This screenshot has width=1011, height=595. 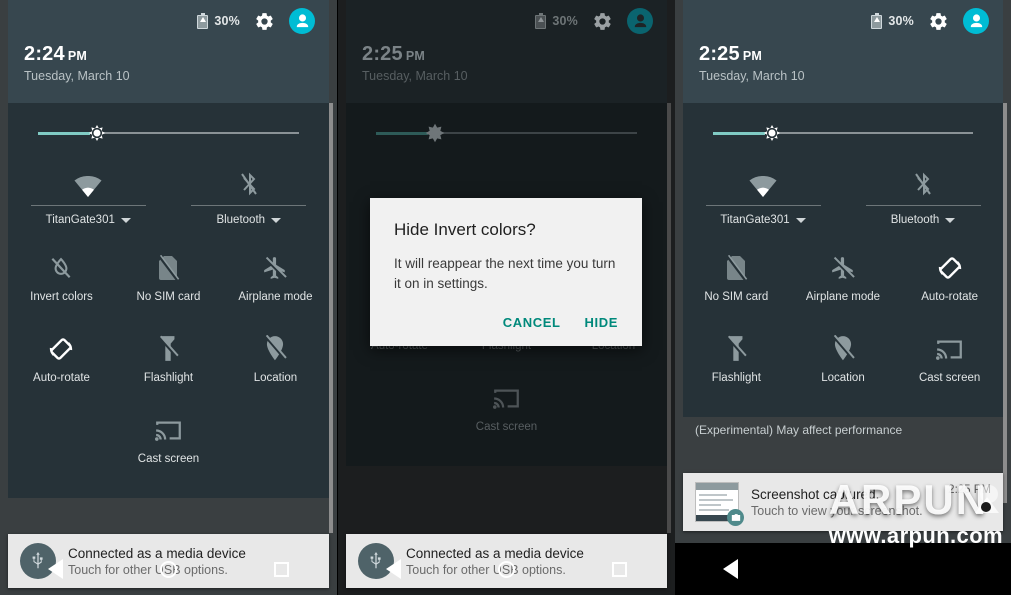 I want to click on tile-label: No SIM card, so click(x=168, y=297).